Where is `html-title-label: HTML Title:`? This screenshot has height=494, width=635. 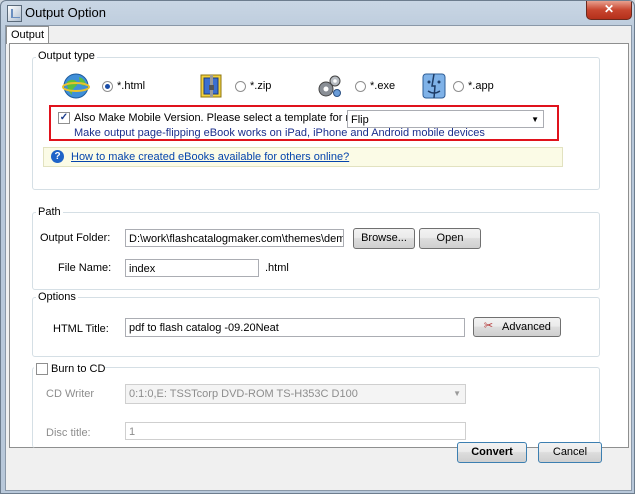
html-title-label: HTML Title: is located at coordinates (81, 329).